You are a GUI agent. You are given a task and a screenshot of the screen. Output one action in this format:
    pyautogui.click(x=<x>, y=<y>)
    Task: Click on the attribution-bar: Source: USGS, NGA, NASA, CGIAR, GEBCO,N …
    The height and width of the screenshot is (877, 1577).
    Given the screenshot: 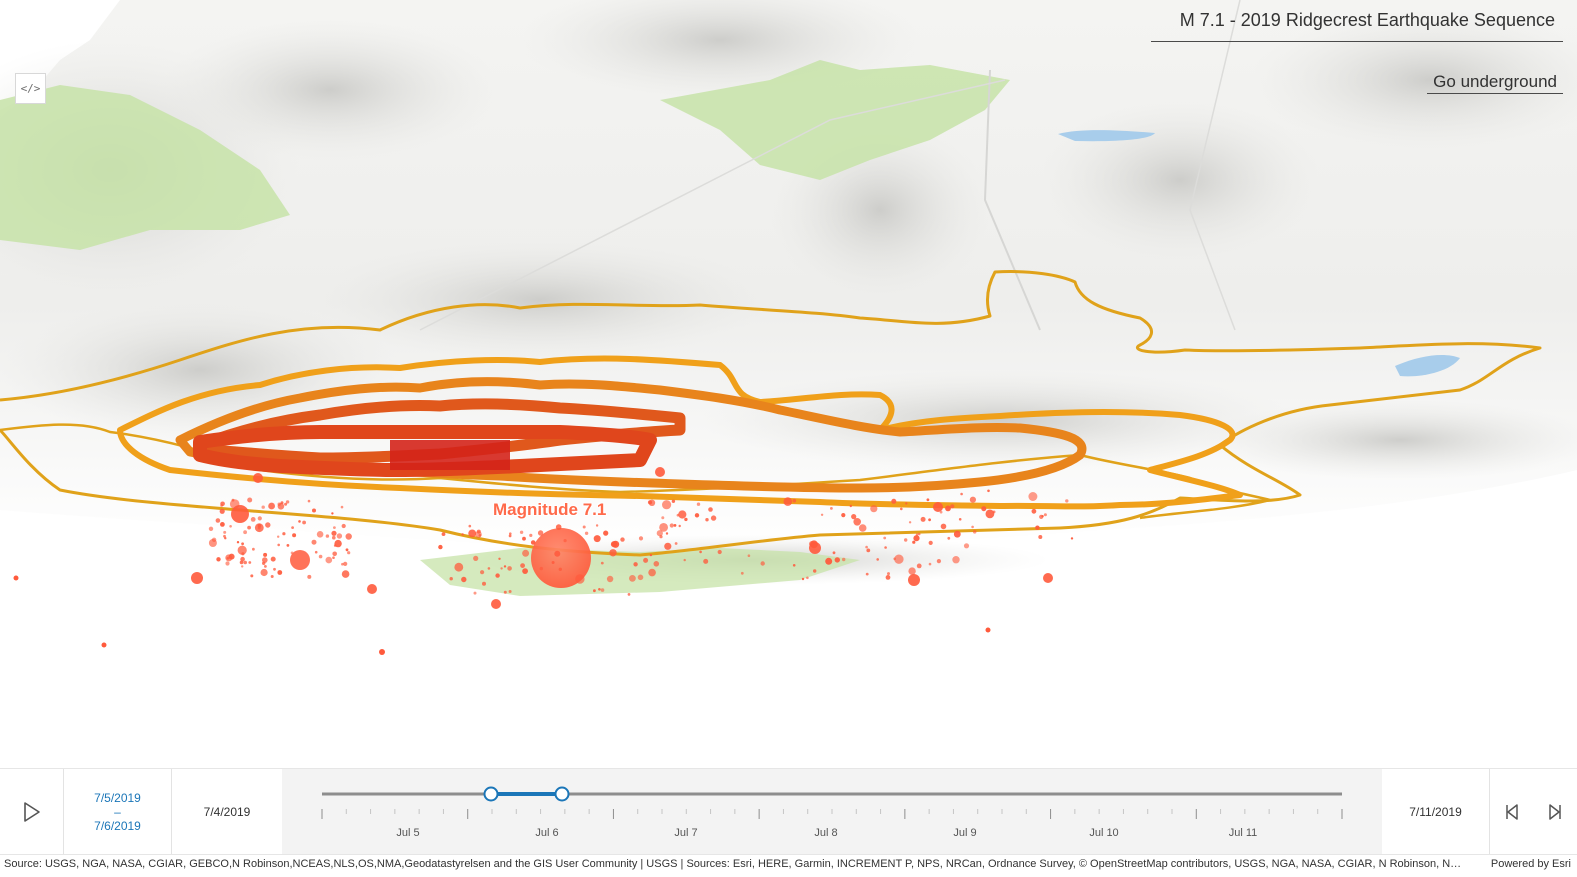 What is the action you would take?
    pyautogui.click(x=788, y=865)
    